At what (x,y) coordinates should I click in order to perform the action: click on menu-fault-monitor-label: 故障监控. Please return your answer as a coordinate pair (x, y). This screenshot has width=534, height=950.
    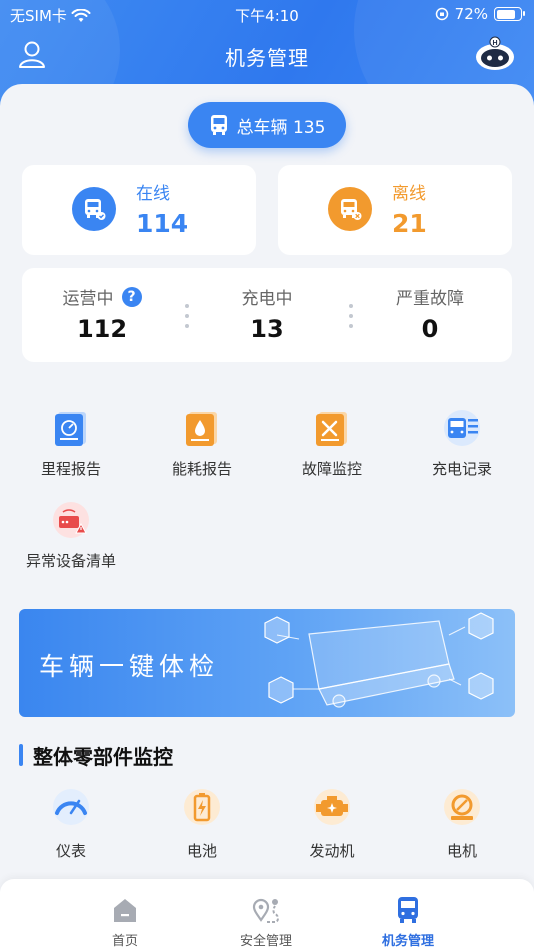
    Looking at the image, I should click on (331, 469).